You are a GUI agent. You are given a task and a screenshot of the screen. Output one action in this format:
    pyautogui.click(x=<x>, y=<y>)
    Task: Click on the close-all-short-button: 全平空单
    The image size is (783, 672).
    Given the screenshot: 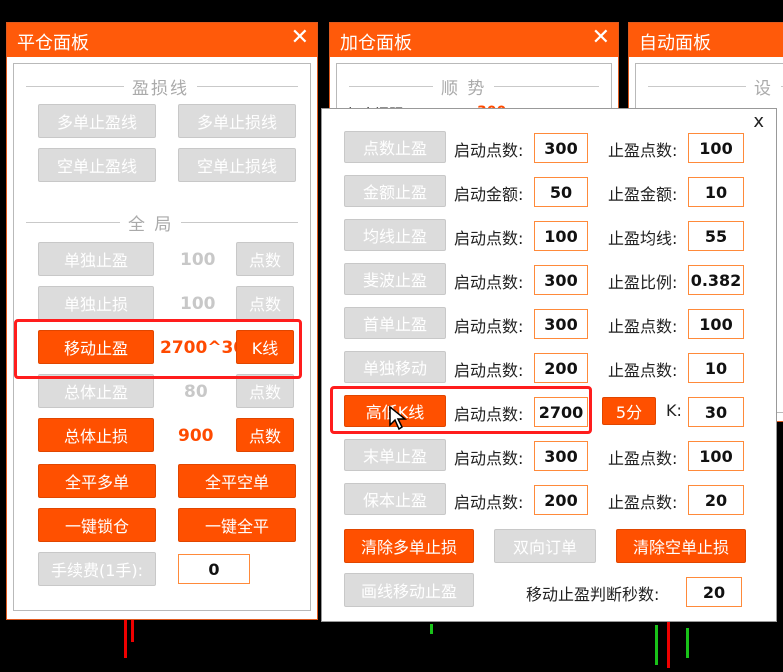 What is the action you would take?
    pyautogui.click(x=237, y=481)
    